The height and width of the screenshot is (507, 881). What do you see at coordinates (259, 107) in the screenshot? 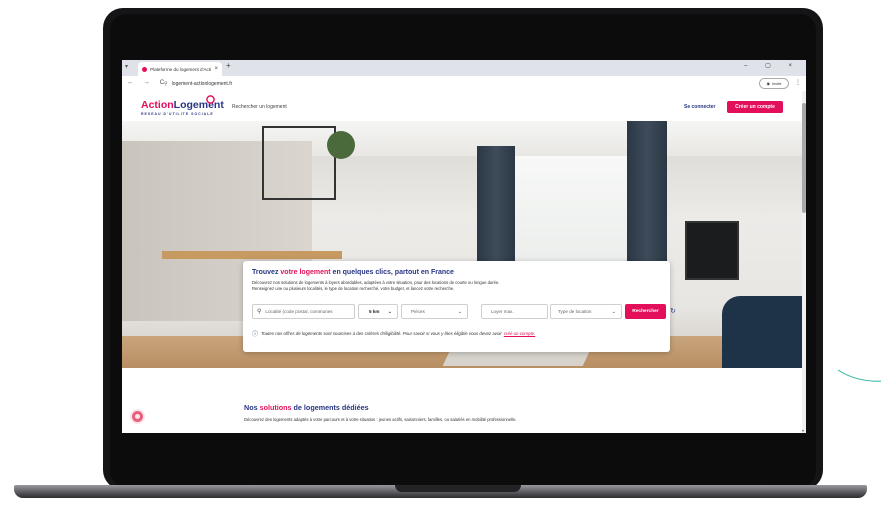
I see `search-housing-link: Rechercher un logement` at bounding box center [259, 107].